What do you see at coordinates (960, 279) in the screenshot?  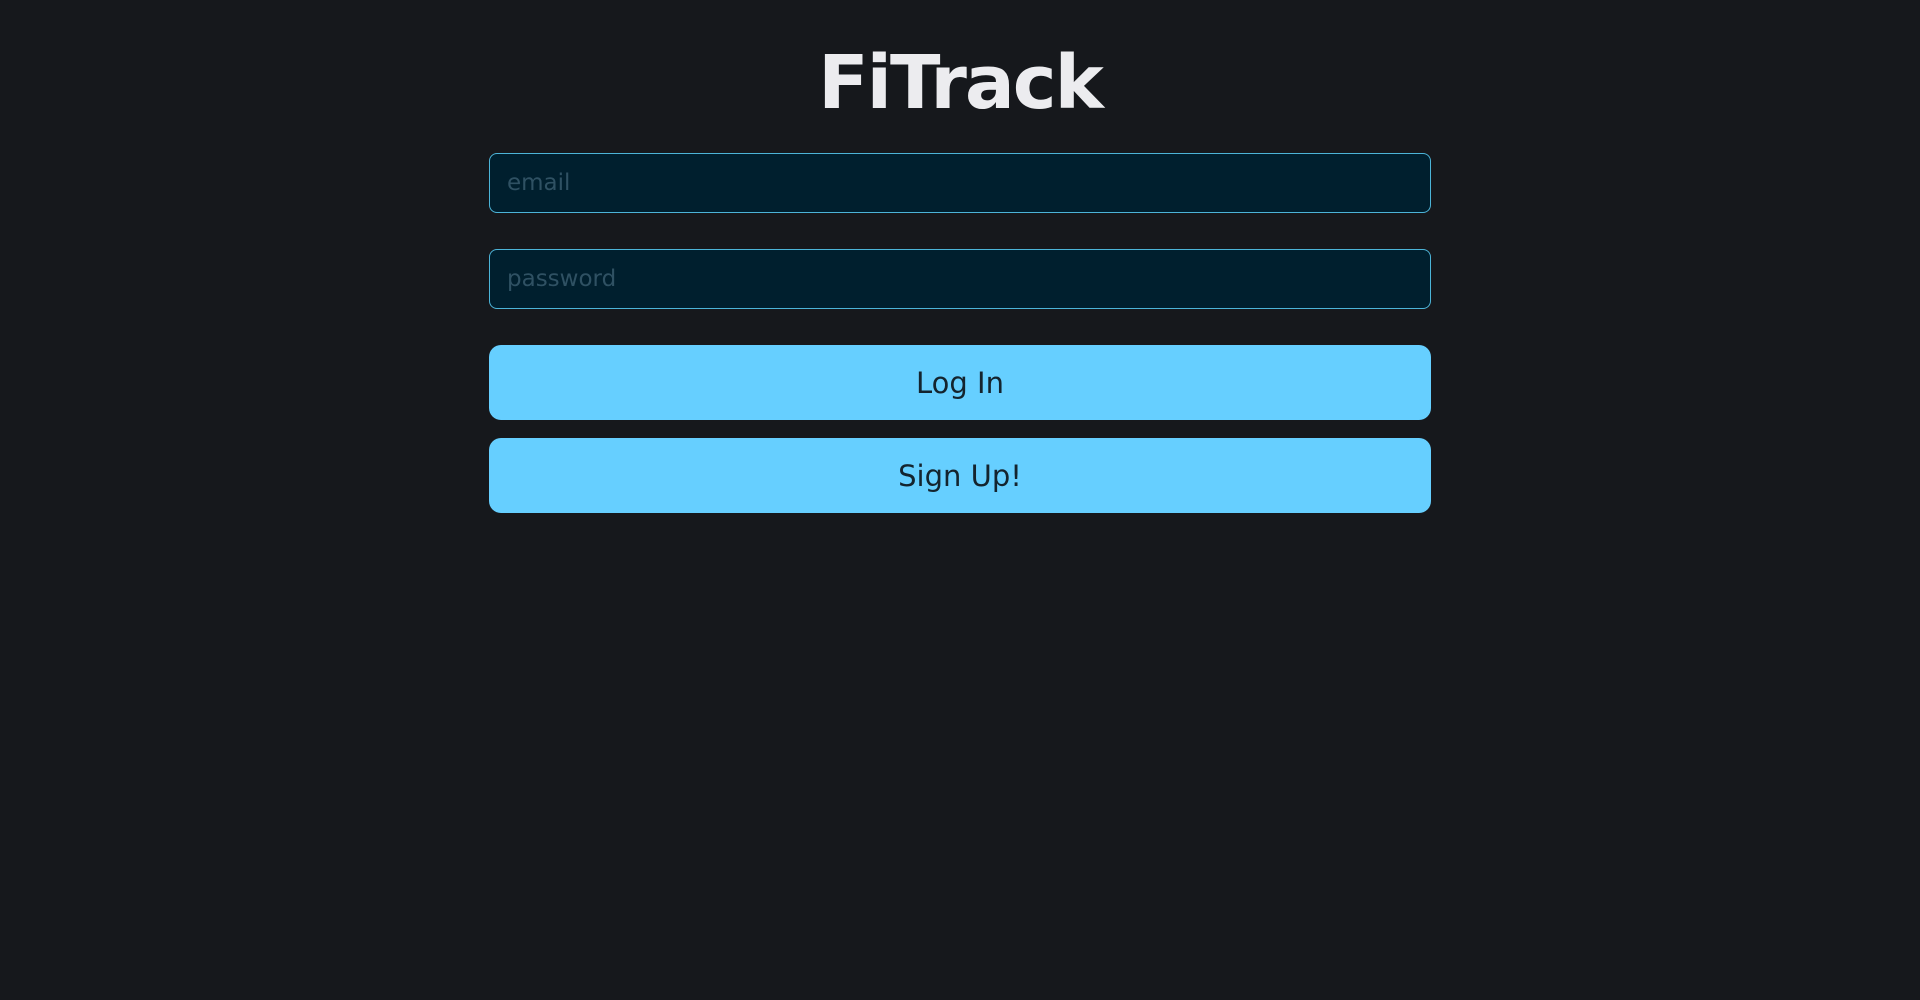 I see `password-input` at bounding box center [960, 279].